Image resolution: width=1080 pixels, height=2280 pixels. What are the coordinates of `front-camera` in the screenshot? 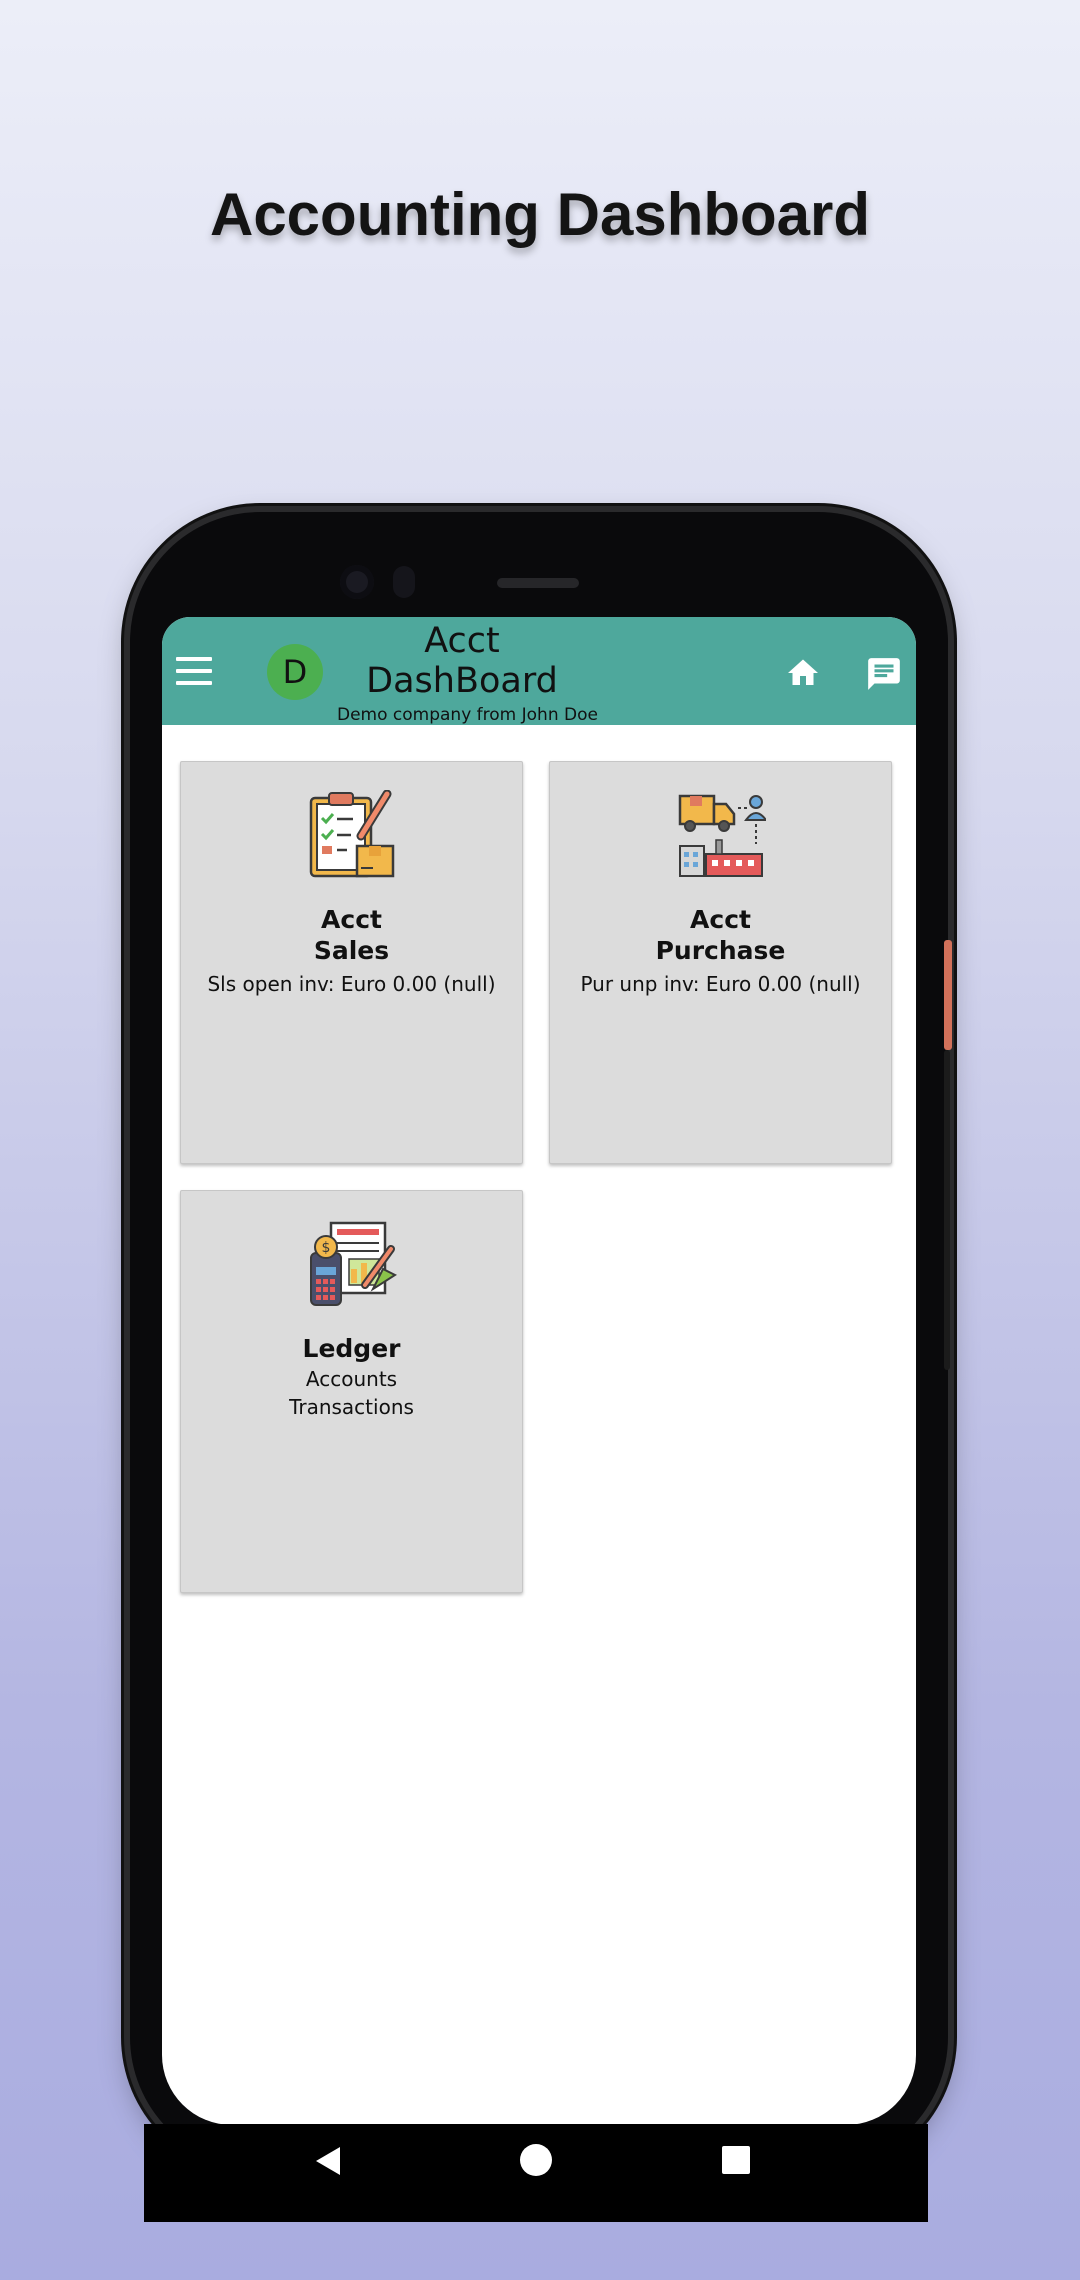 It's located at (357, 582).